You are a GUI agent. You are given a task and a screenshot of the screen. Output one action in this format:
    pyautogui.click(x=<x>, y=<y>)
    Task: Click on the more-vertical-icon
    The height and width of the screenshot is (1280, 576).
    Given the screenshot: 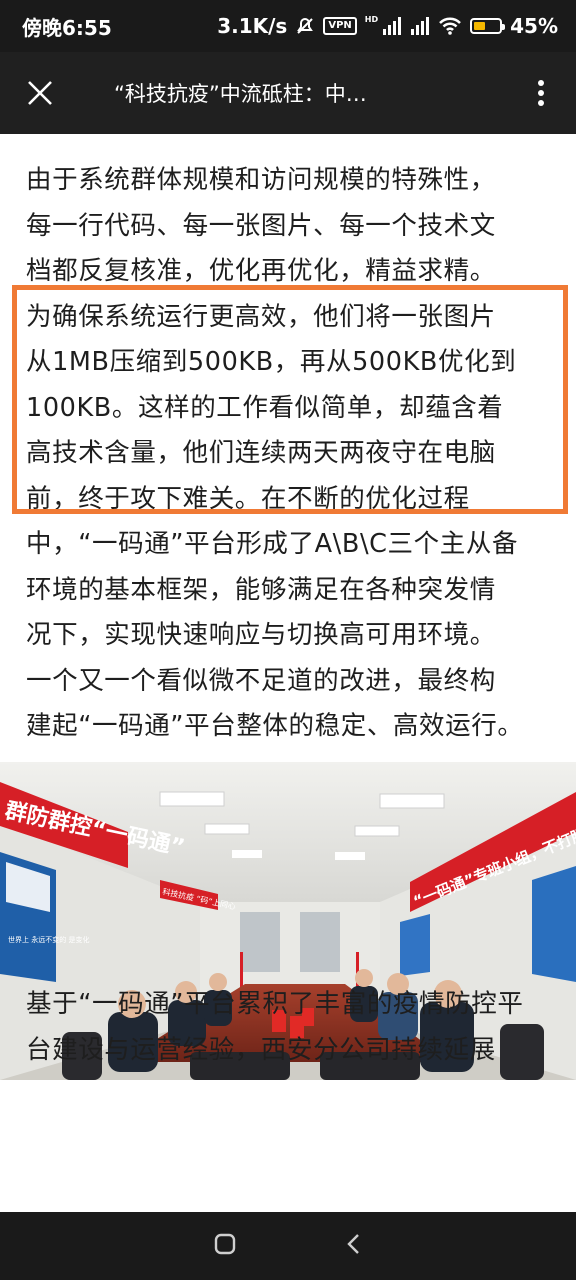 What is the action you would take?
    pyautogui.click(x=541, y=93)
    